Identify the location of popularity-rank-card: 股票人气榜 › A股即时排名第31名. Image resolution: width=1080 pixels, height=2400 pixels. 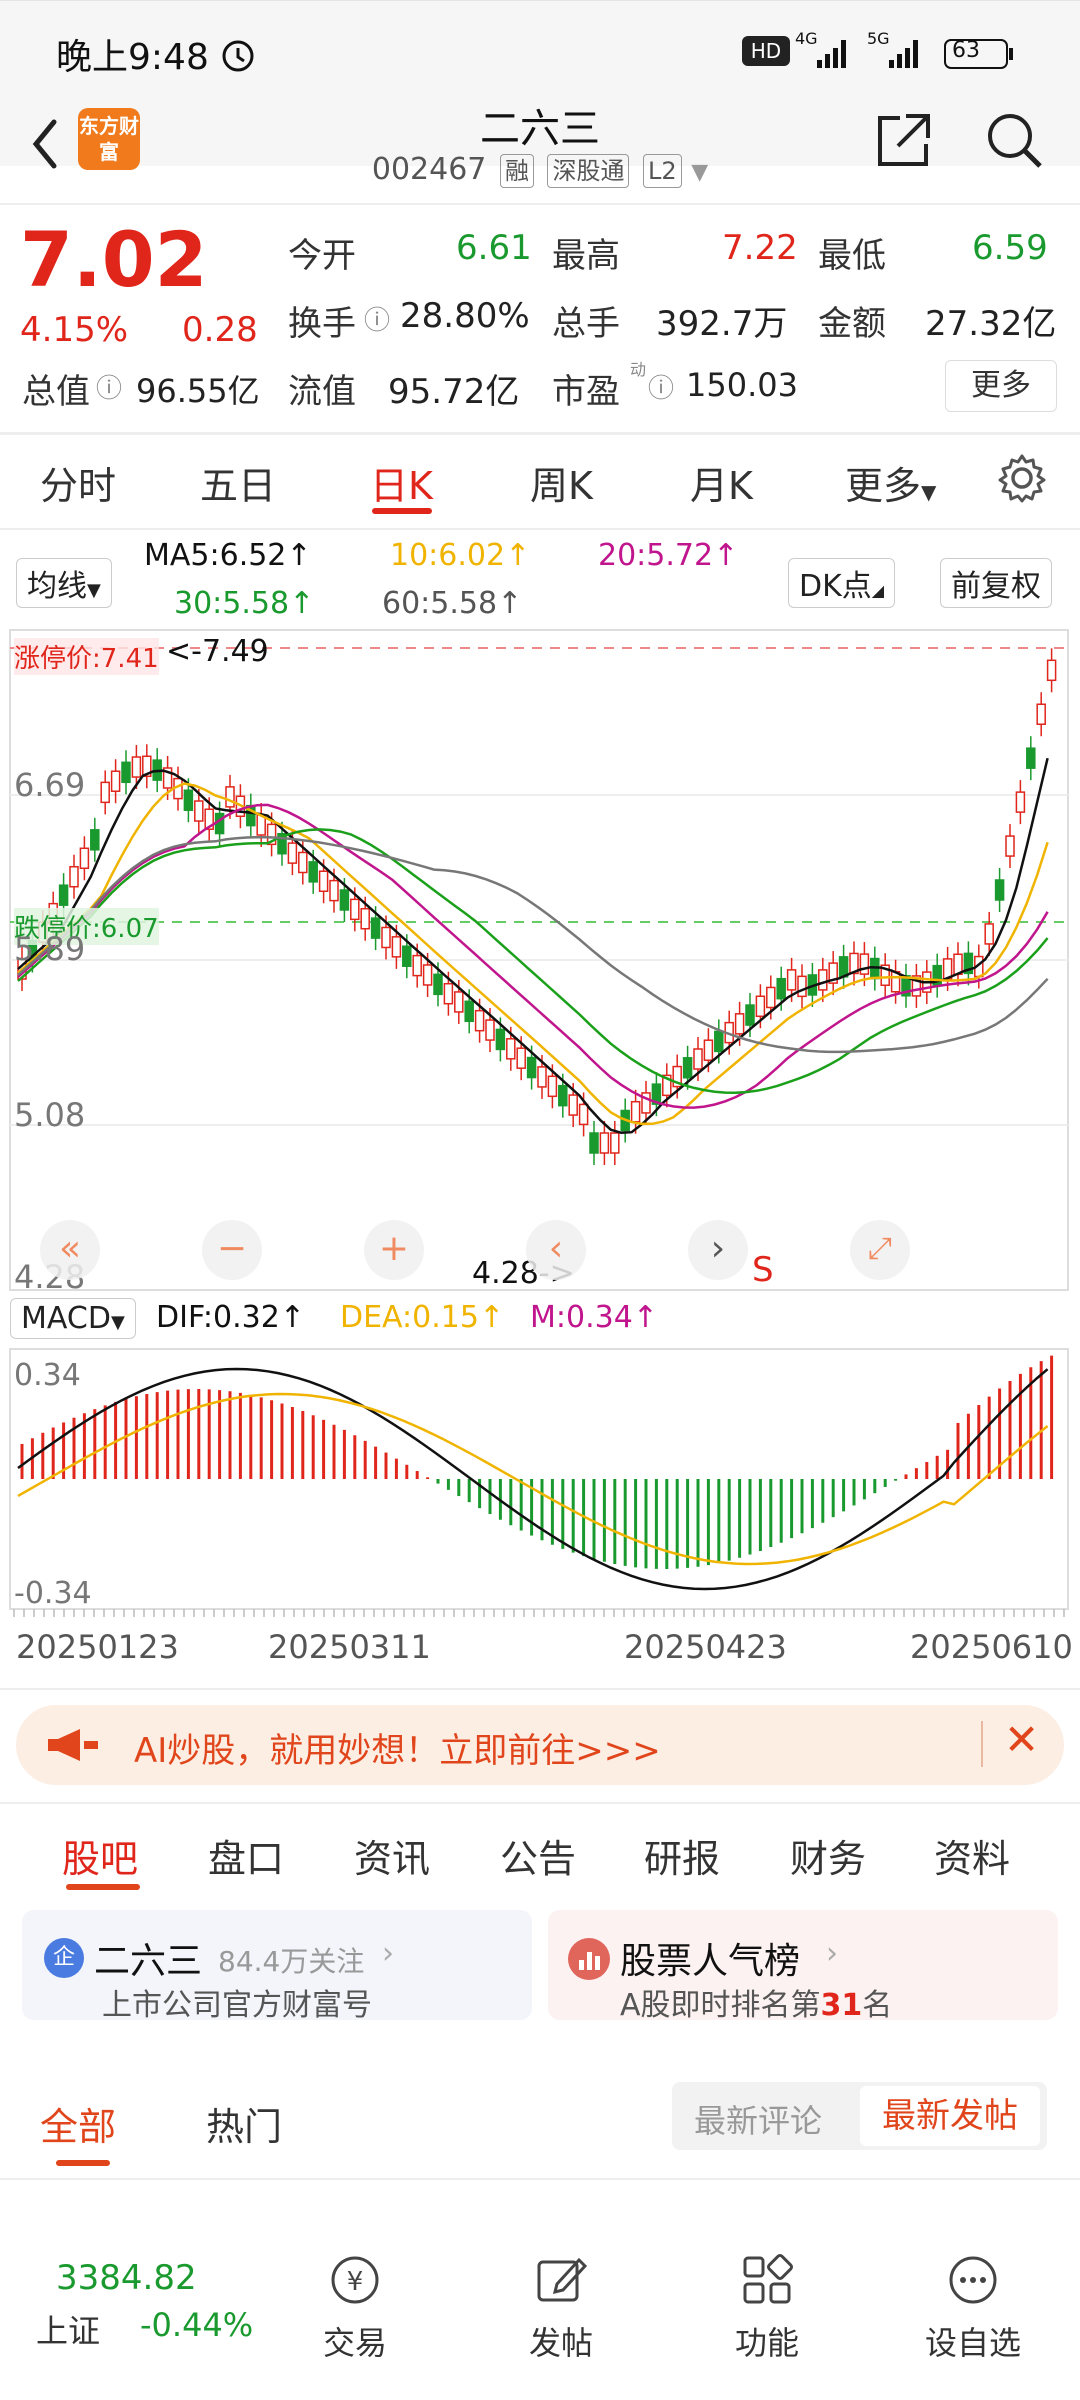
(803, 1966).